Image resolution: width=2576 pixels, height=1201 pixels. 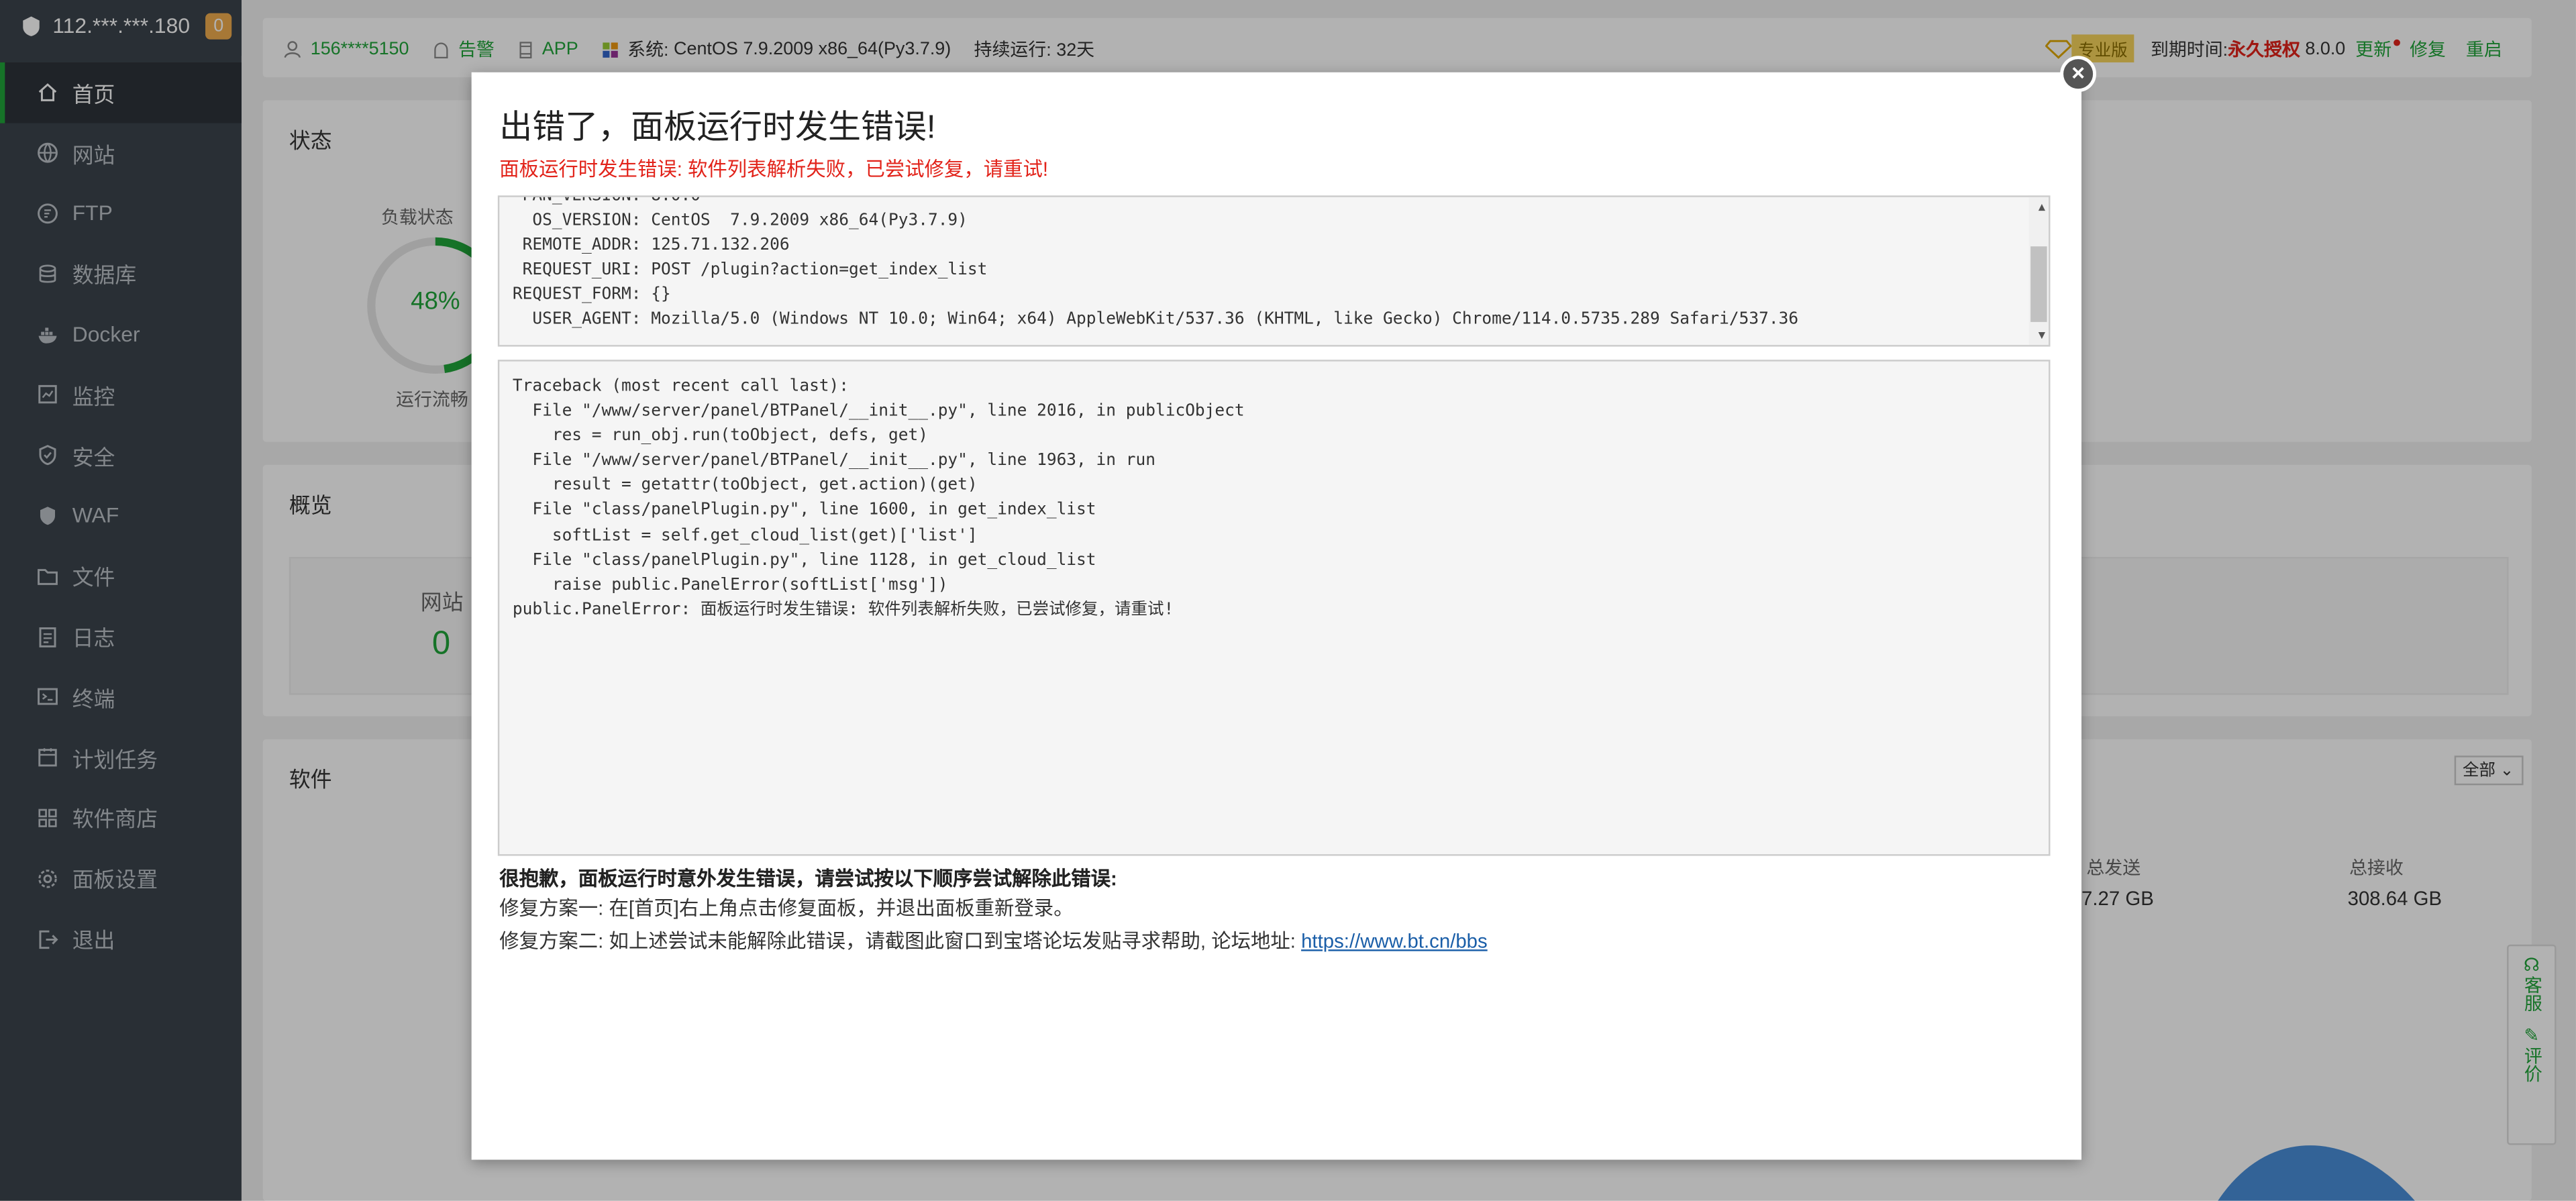 I want to click on error-subtitle: 面板运行时发生错误: 软件列表解析失败，已尝试修复，请重试!, so click(x=774, y=169).